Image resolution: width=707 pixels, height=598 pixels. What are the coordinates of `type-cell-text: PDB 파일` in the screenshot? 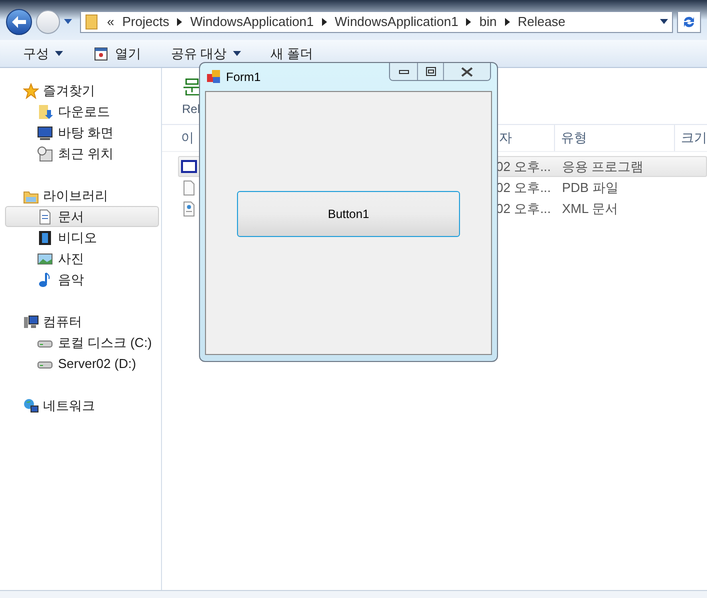 It's located at (590, 187).